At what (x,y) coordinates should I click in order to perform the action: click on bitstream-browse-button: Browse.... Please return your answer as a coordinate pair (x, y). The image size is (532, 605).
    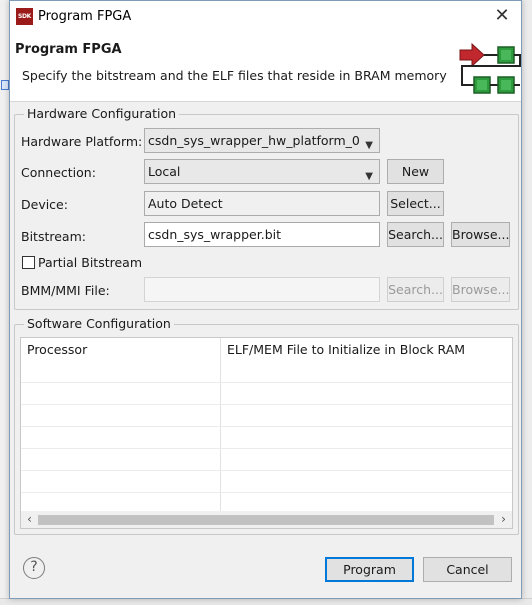
    Looking at the image, I should click on (480, 234).